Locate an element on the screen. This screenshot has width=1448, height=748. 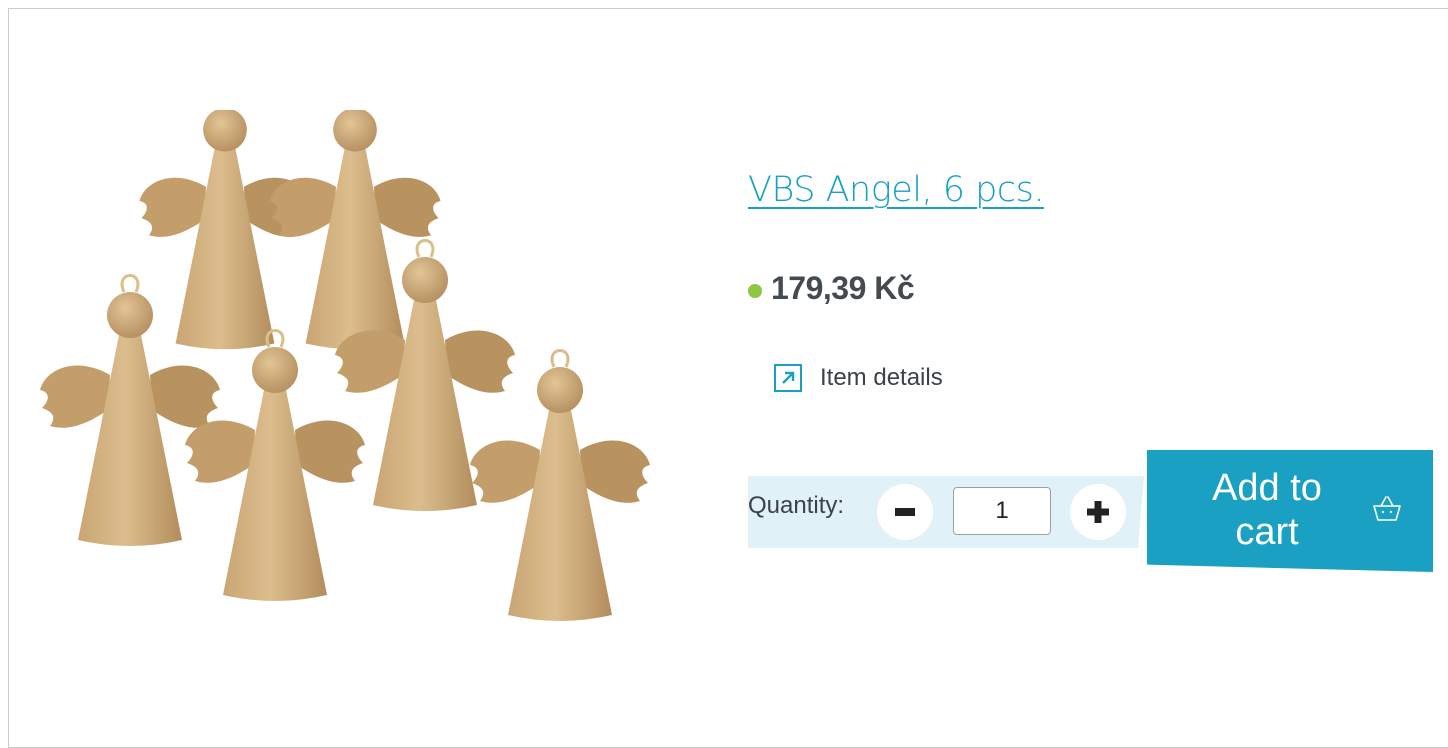
quantity-decrement-button is located at coordinates (905, 512).